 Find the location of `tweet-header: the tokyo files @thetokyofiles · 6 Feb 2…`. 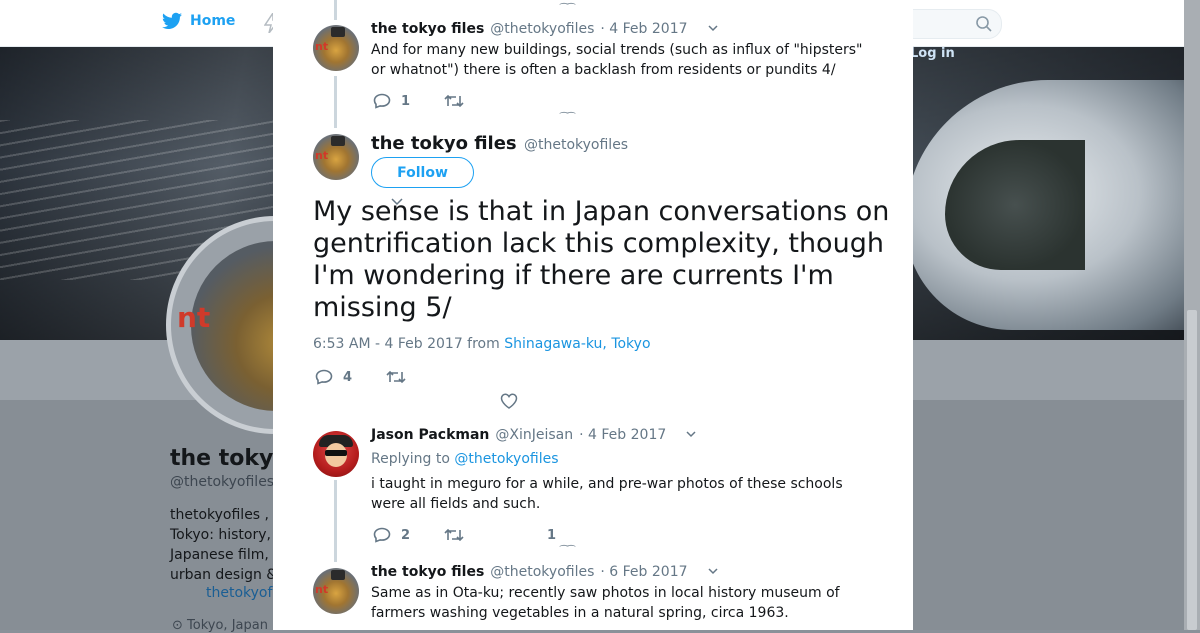

tweet-header: the tokyo files @thetokyofiles · 6 Feb 2… is located at coordinates (544, 572).